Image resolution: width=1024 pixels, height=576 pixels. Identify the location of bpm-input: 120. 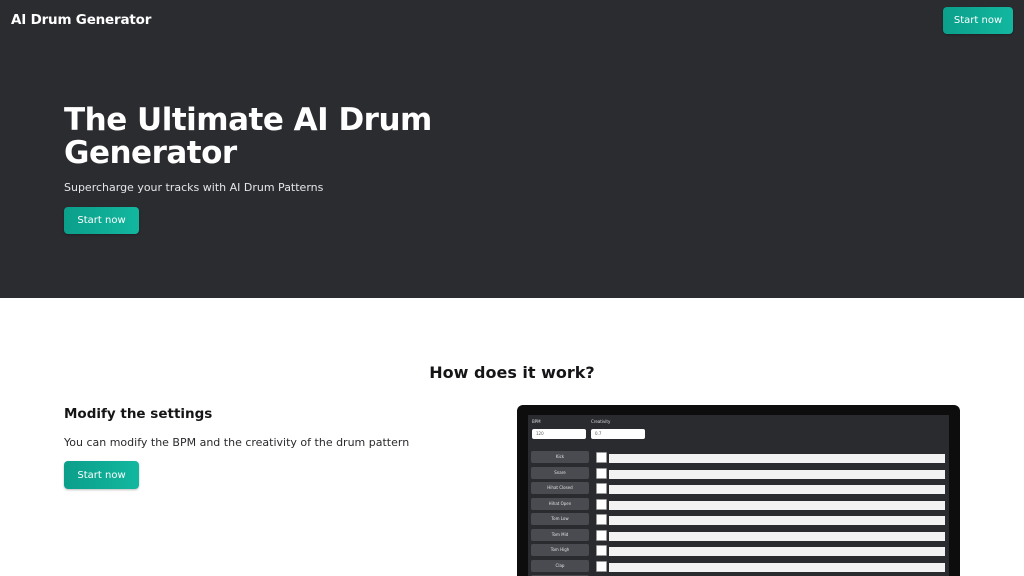
(559, 434).